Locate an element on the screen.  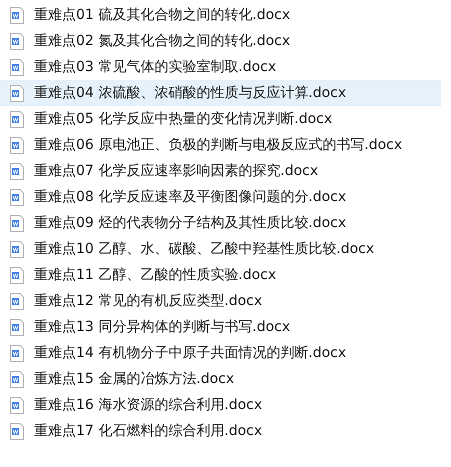
file-item: 重难点04 浓硫酸、浓硝酸的性质与反应计算.docx is located at coordinates (220, 93).